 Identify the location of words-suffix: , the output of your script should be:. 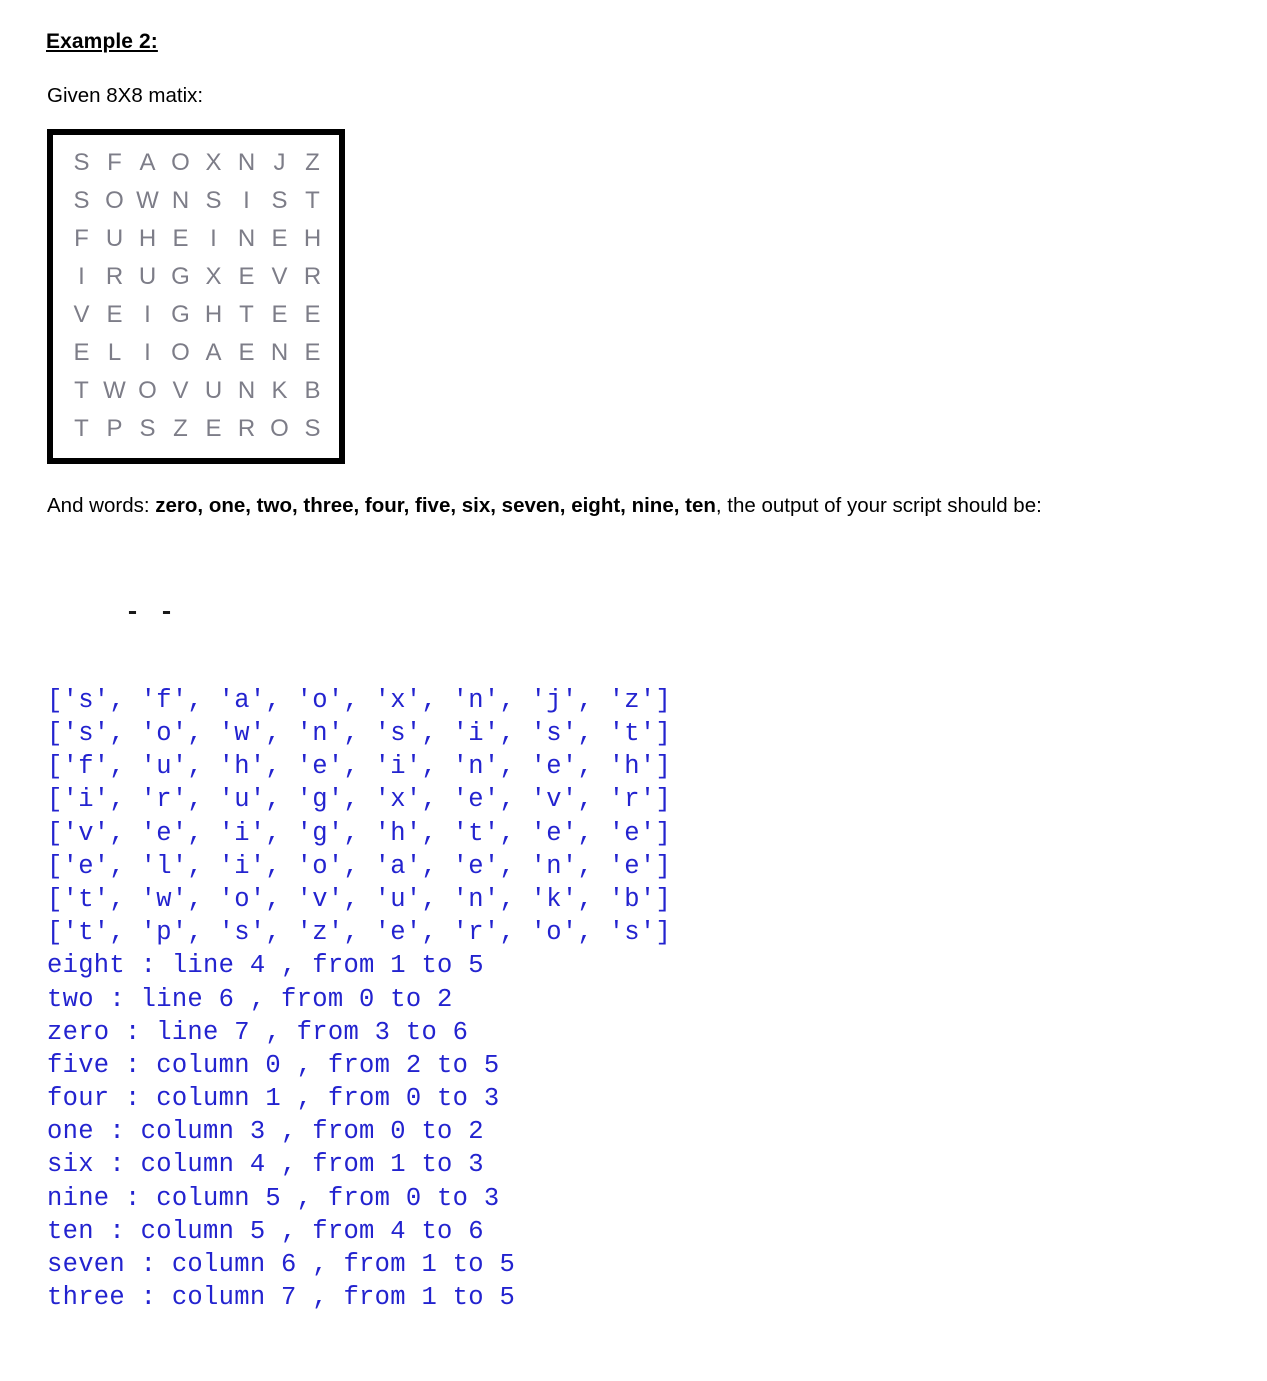
(878, 505).